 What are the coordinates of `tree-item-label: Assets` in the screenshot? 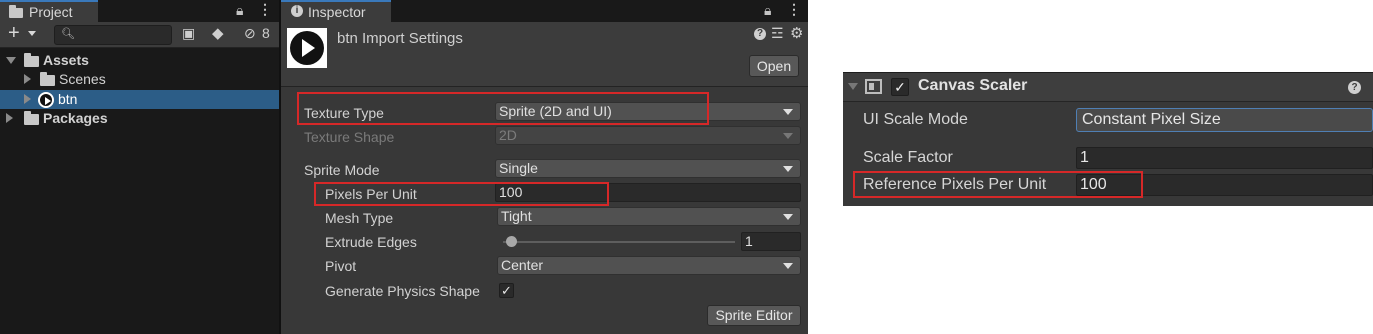 It's located at (66, 60).